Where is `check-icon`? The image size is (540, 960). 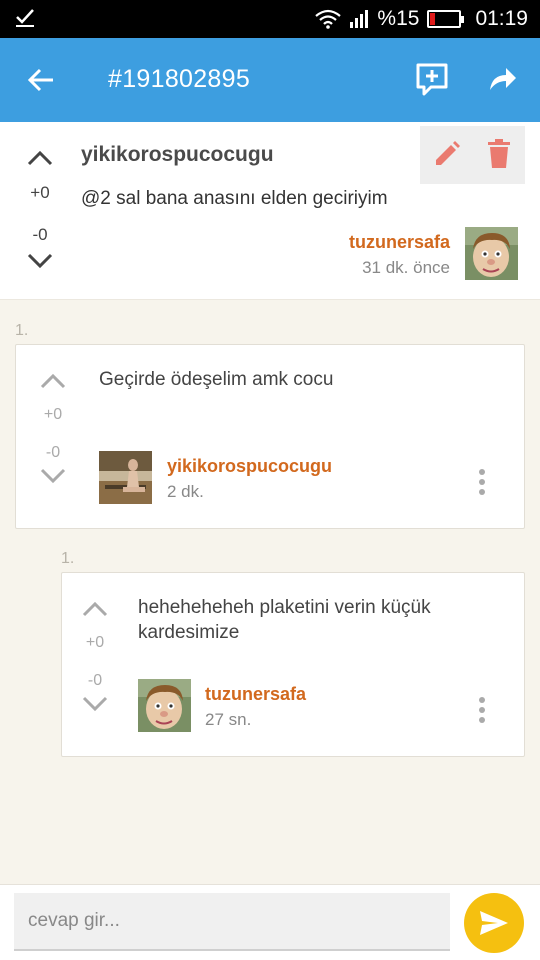
check-icon is located at coordinates (25, 18).